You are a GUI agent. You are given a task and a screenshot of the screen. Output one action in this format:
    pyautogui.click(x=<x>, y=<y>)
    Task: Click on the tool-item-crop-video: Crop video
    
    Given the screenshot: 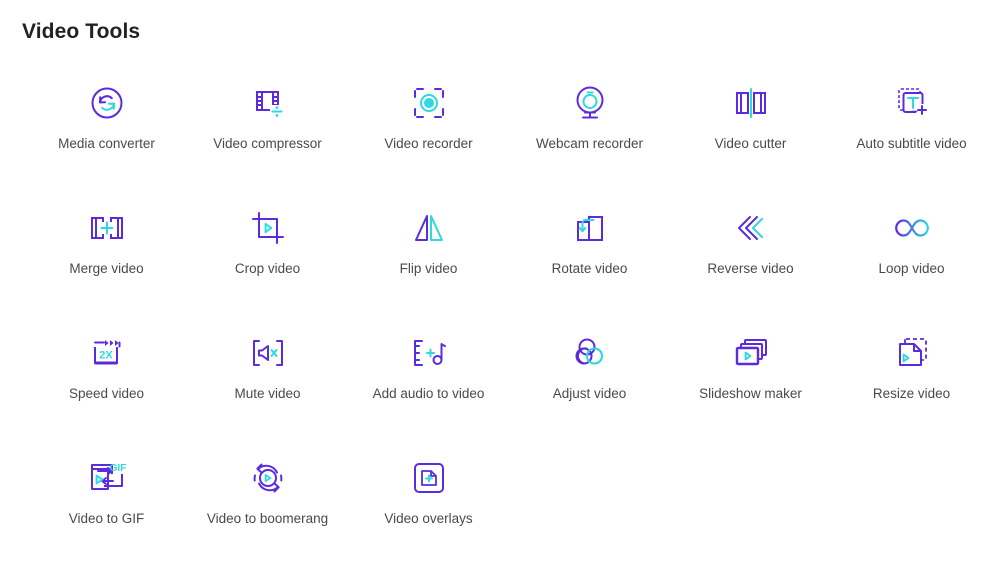 What is the action you would take?
    pyautogui.click(x=267, y=249)
    